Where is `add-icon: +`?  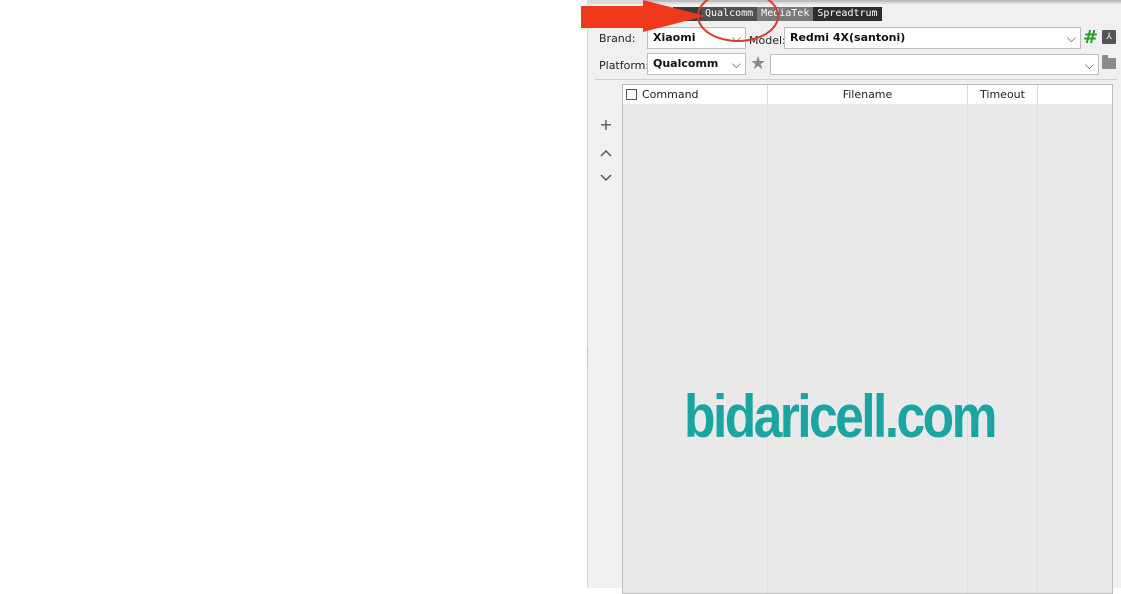 add-icon: + is located at coordinates (606, 124).